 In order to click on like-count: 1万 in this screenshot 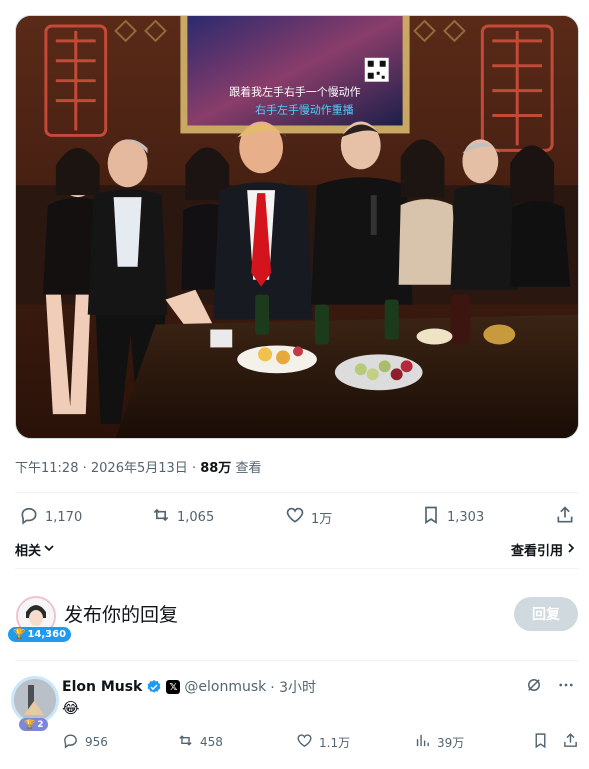, I will do `click(322, 519)`.